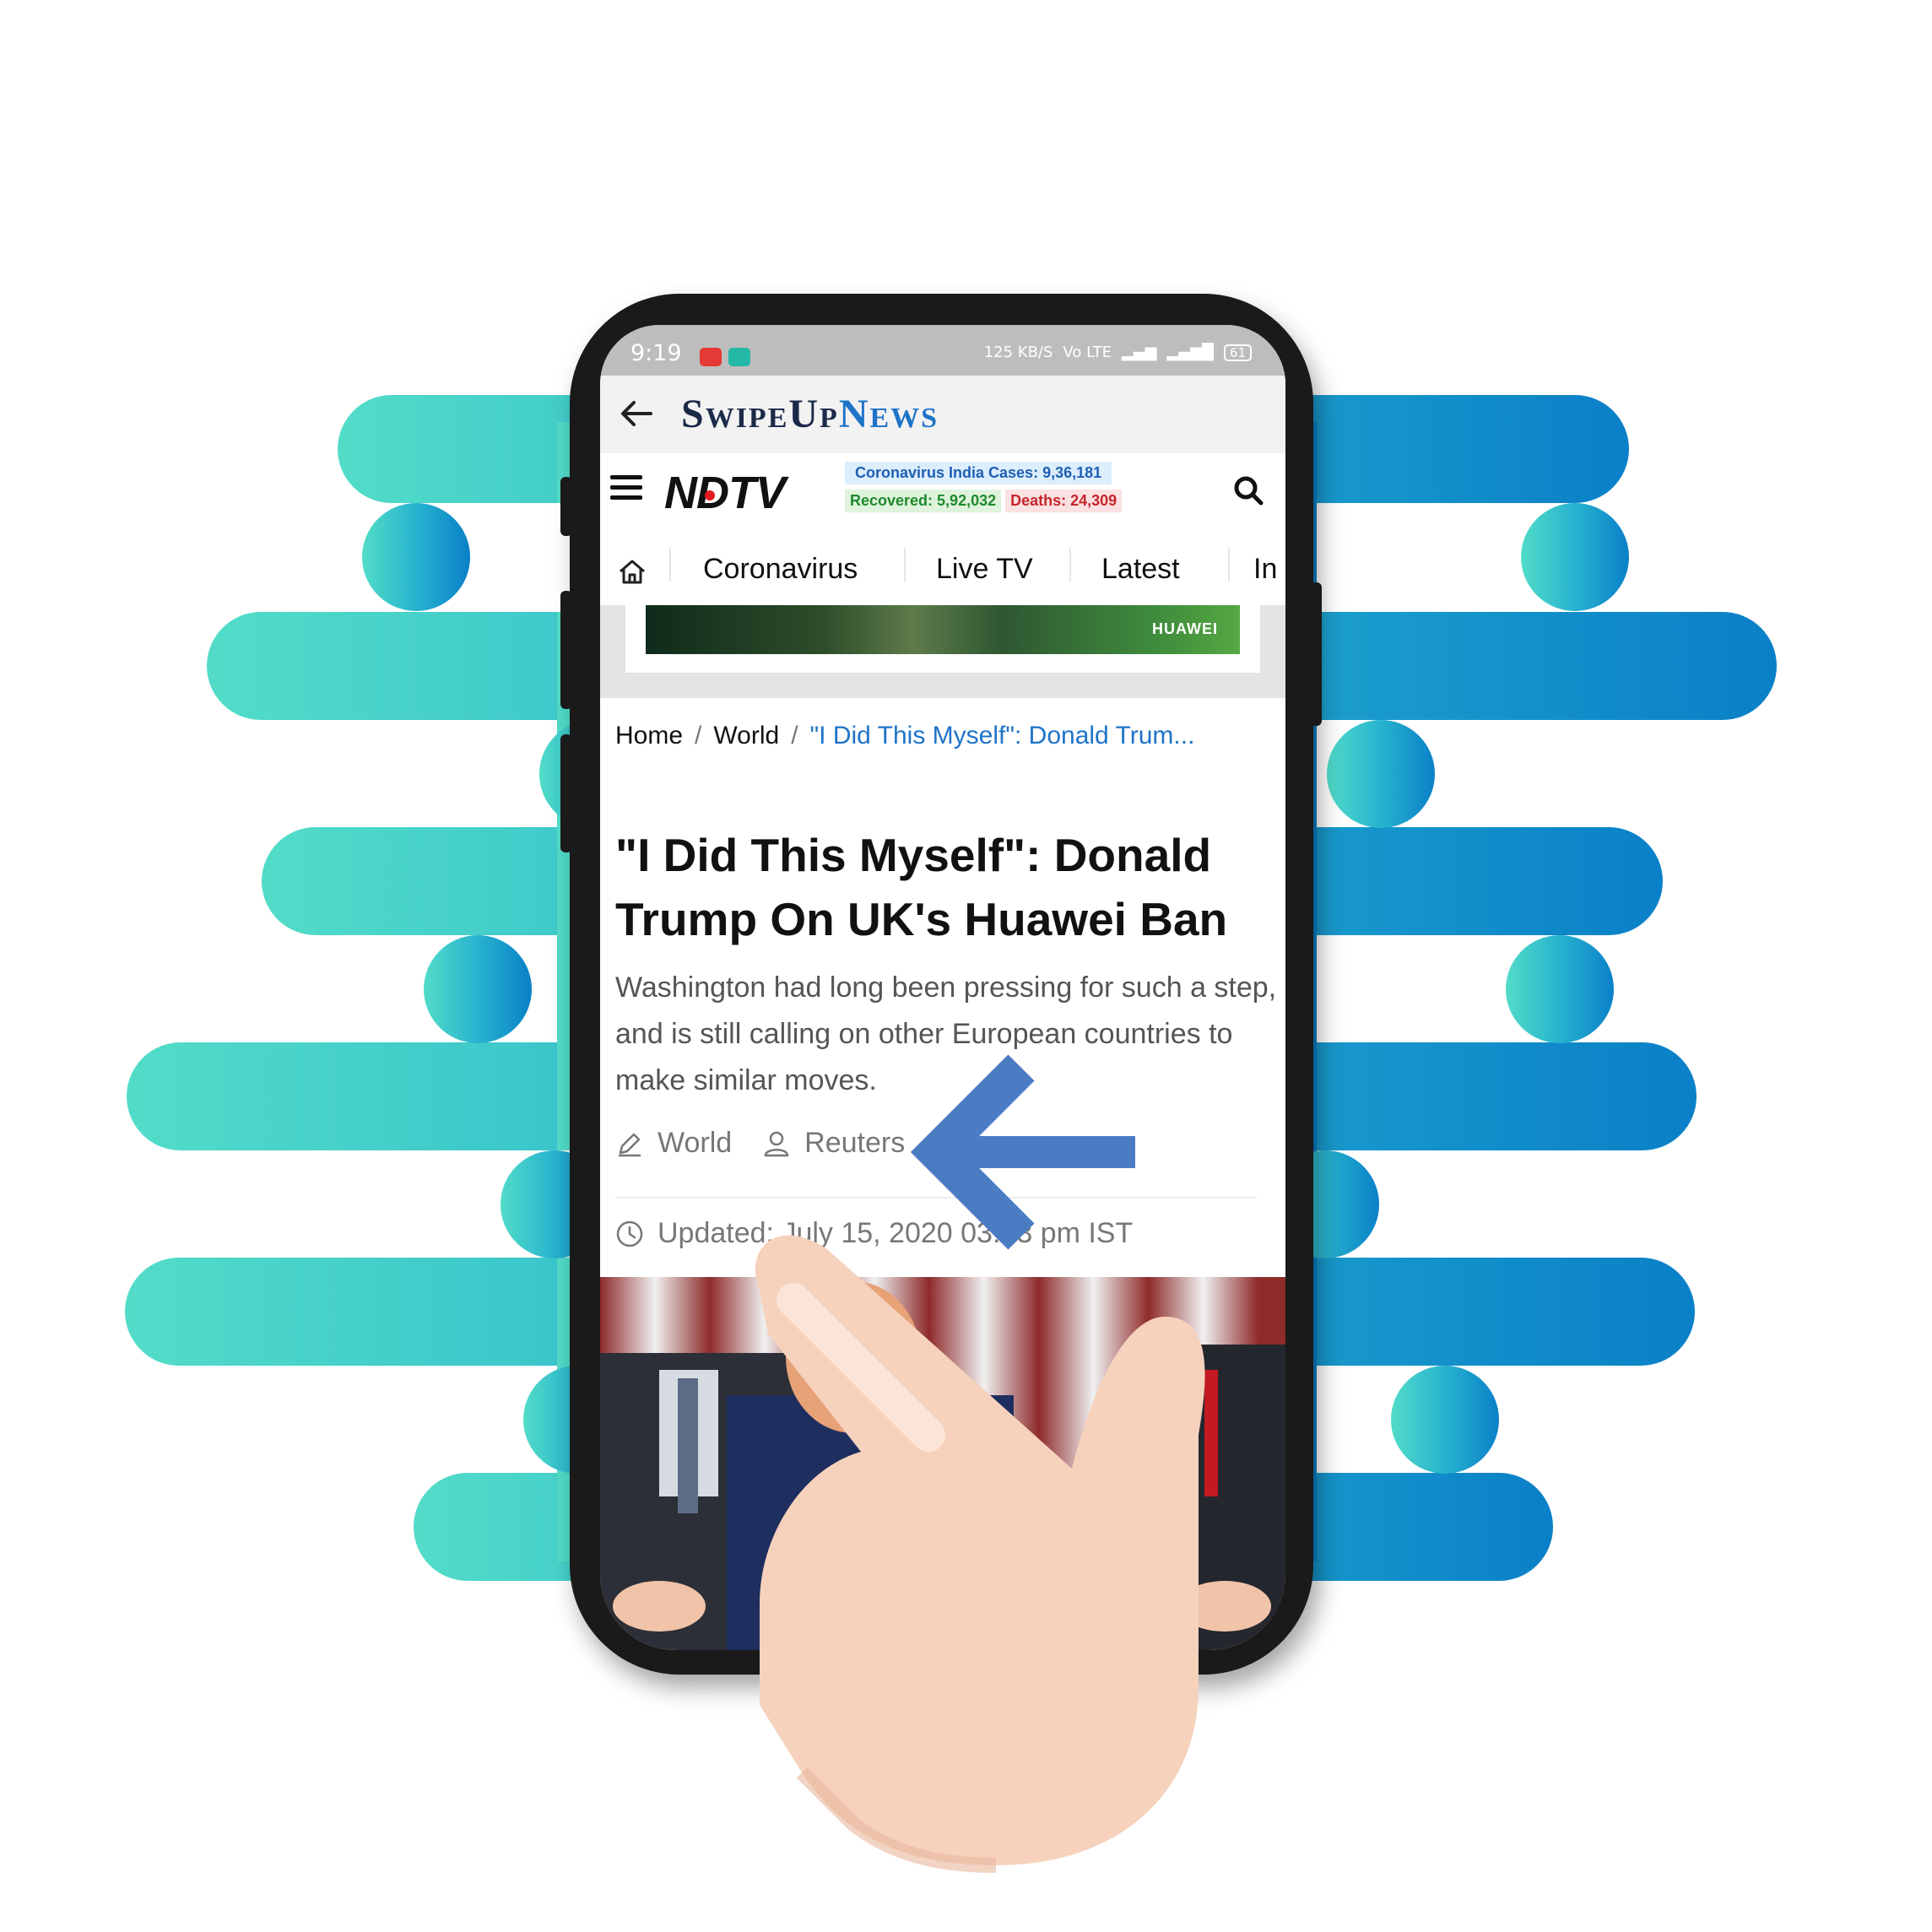 The width and height of the screenshot is (1932, 1932). Describe the element at coordinates (695, 1143) in the screenshot. I see `article-category: World` at that location.